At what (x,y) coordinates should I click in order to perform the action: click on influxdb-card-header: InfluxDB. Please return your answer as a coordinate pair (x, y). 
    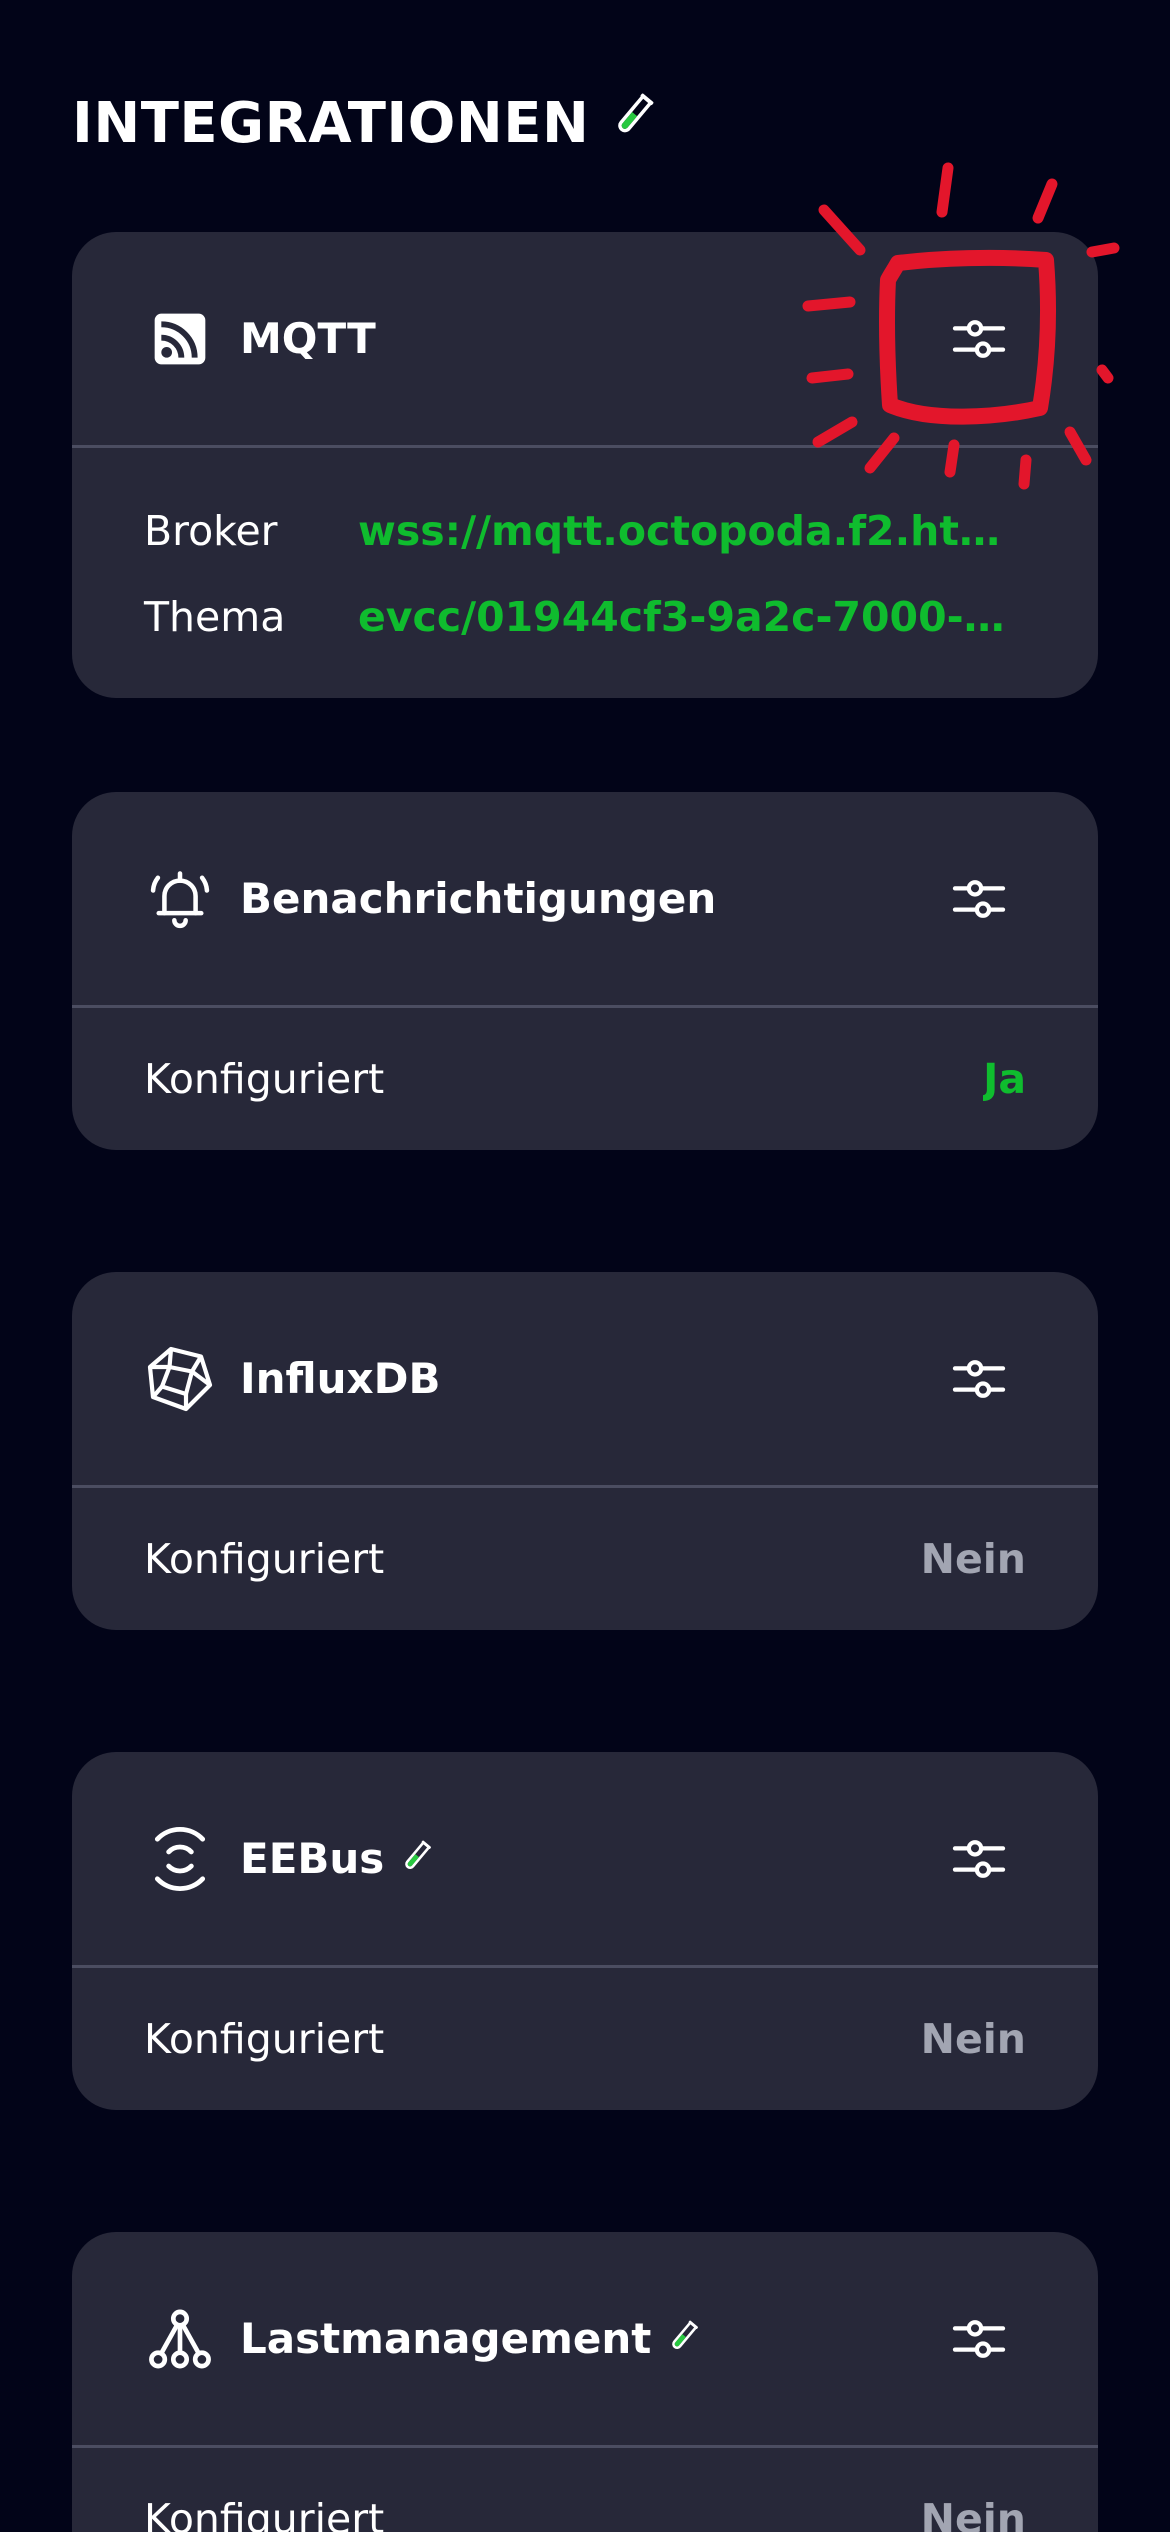
    Looking at the image, I should click on (585, 1380).